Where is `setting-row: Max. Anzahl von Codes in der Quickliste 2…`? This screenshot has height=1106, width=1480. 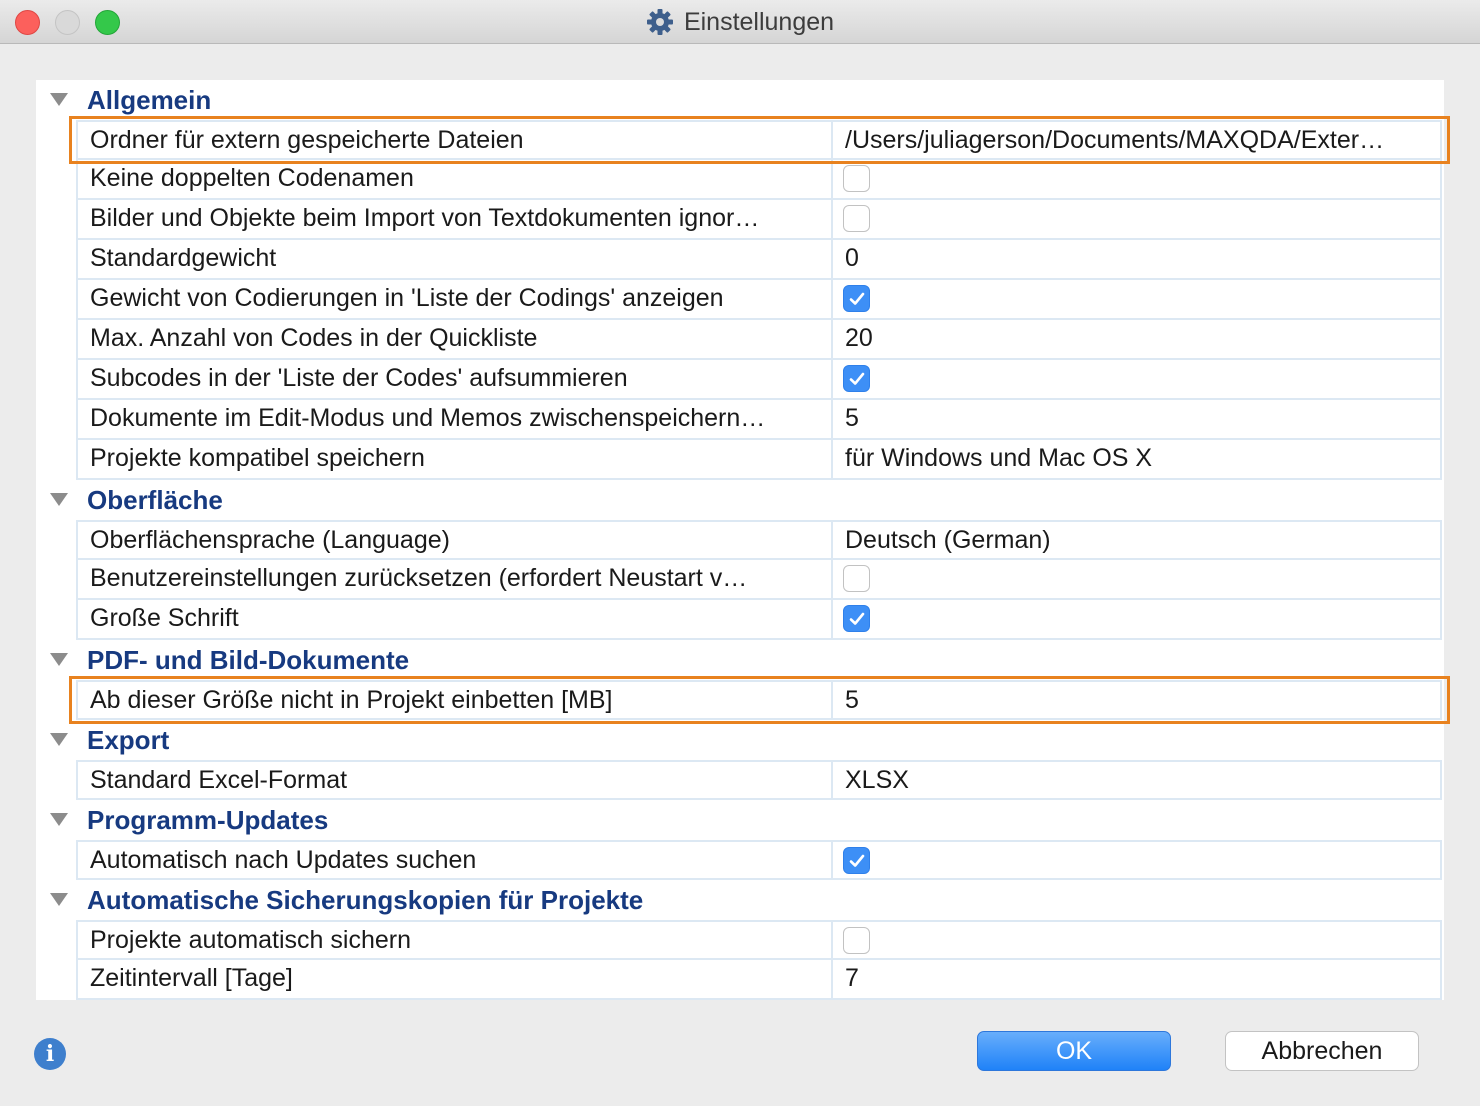
setting-row: Max. Anzahl von Codes in der Quickliste 2… is located at coordinates (740, 340).